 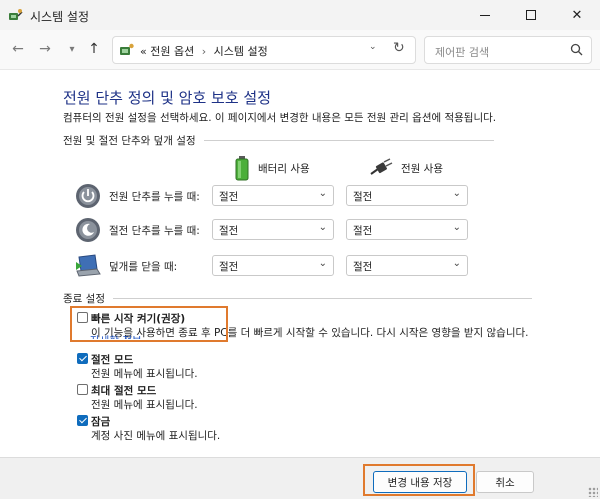 What do you see at coordinates (462, 52) in the screenshot?
I see `search-placeholder: 제어판 검색` at bounding box center [462, 52].